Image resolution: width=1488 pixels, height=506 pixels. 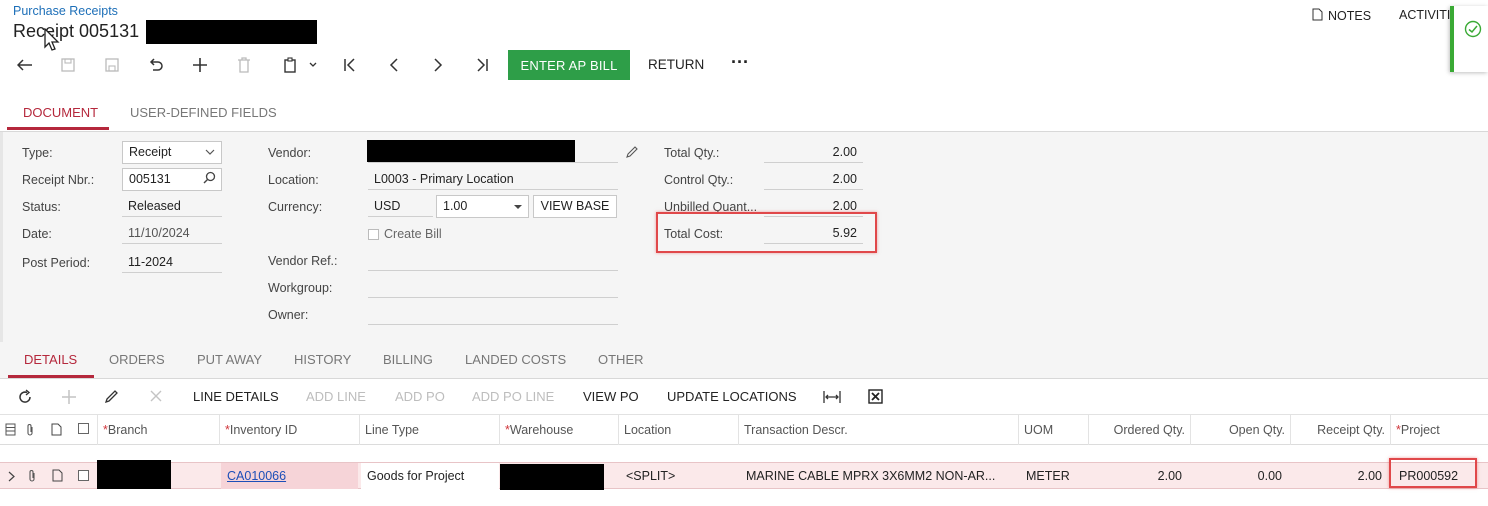 I want to click on tab-details: DETAILS, so click(x=50, y=359).